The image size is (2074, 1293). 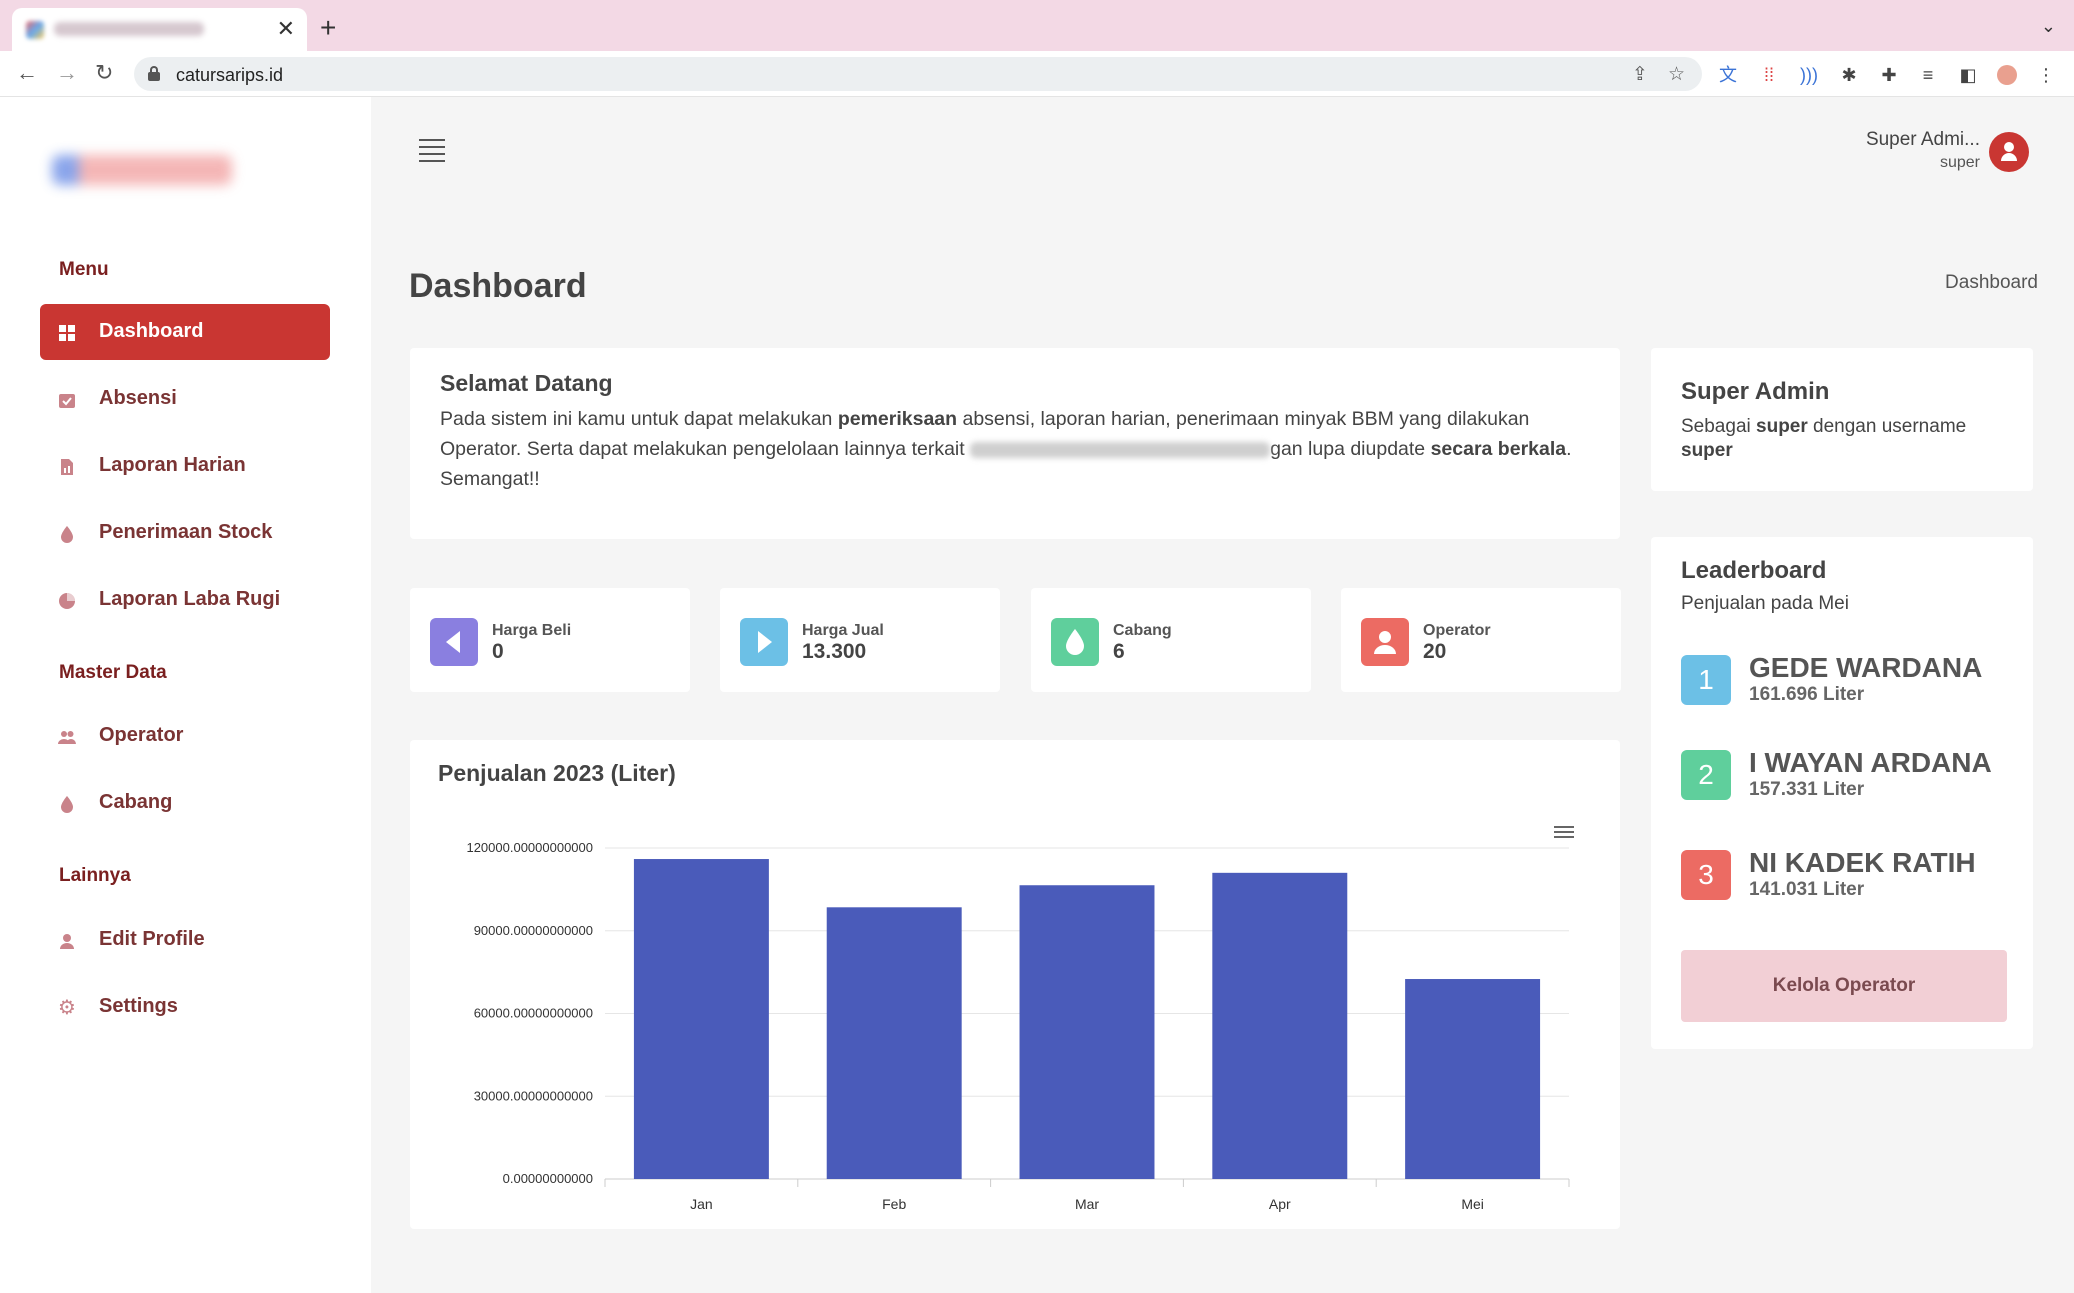 What do you see at coordinates (185, 1007) in the screenshot?
I see `sidebar-item-settings: ⚙ Settings` at bounding box center [185, 1007].